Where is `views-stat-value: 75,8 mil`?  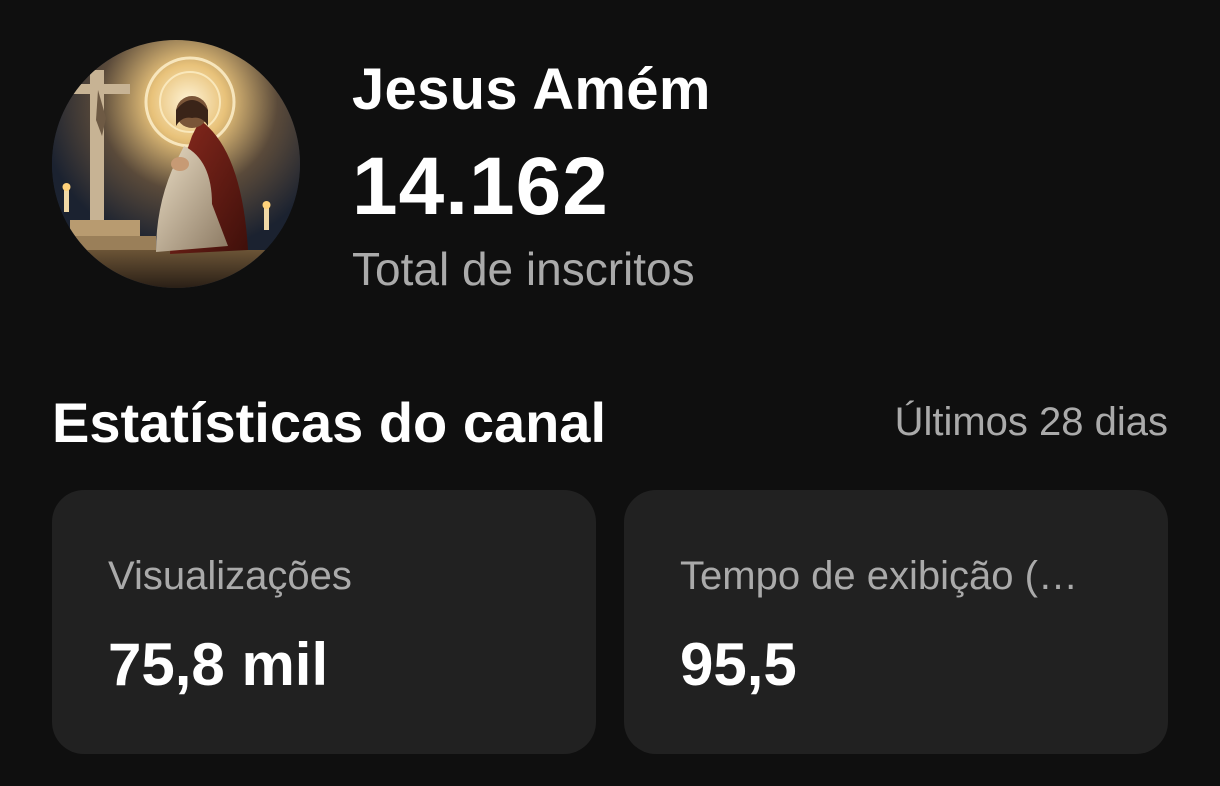 views-stat-value: 75,8 mil is located at coordinates (218, 664).